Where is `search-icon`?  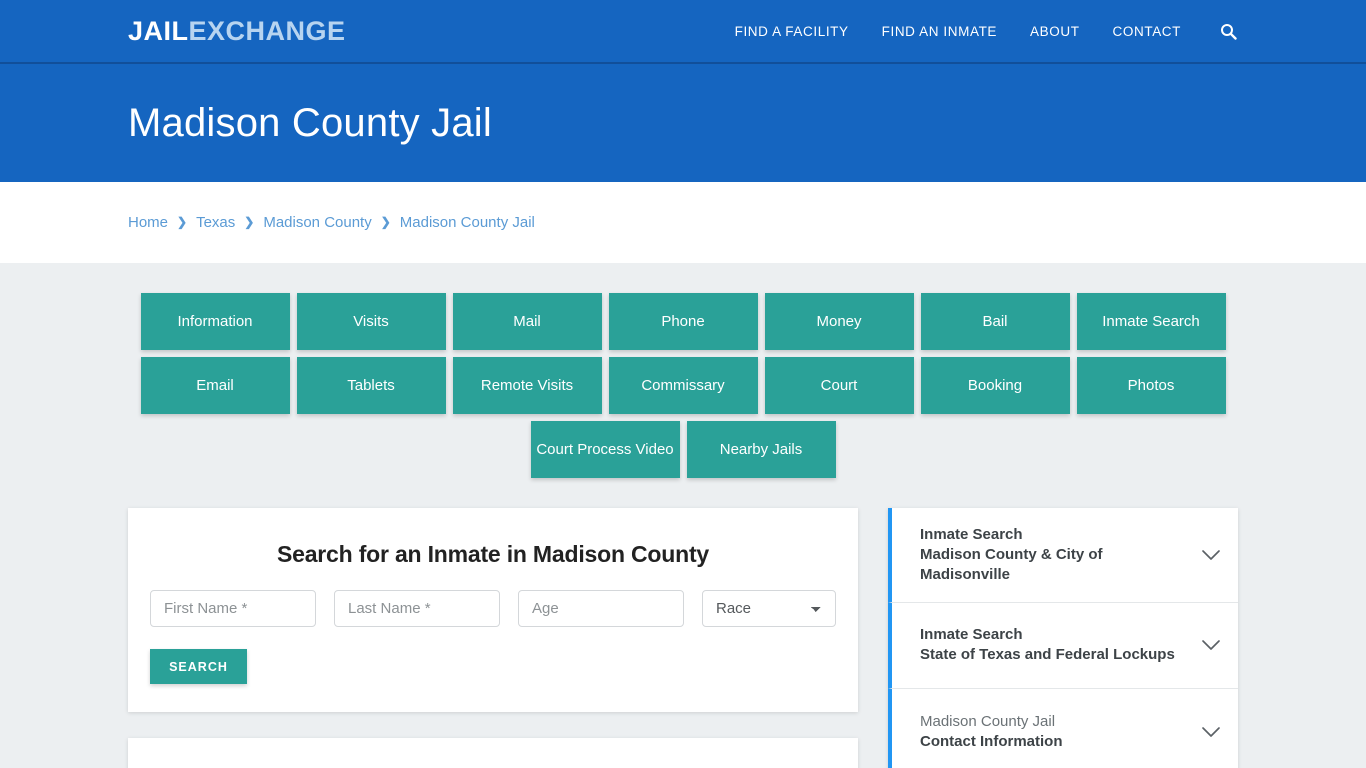 search-icon is located at coordinates (1228, 31).